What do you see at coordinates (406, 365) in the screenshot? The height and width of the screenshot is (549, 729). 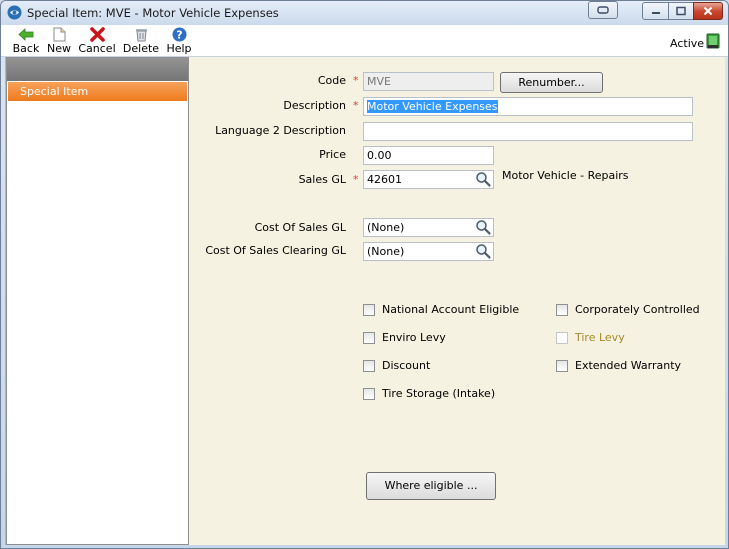 I see `checkbox-label: Discount` at bounding box center [406, 365].